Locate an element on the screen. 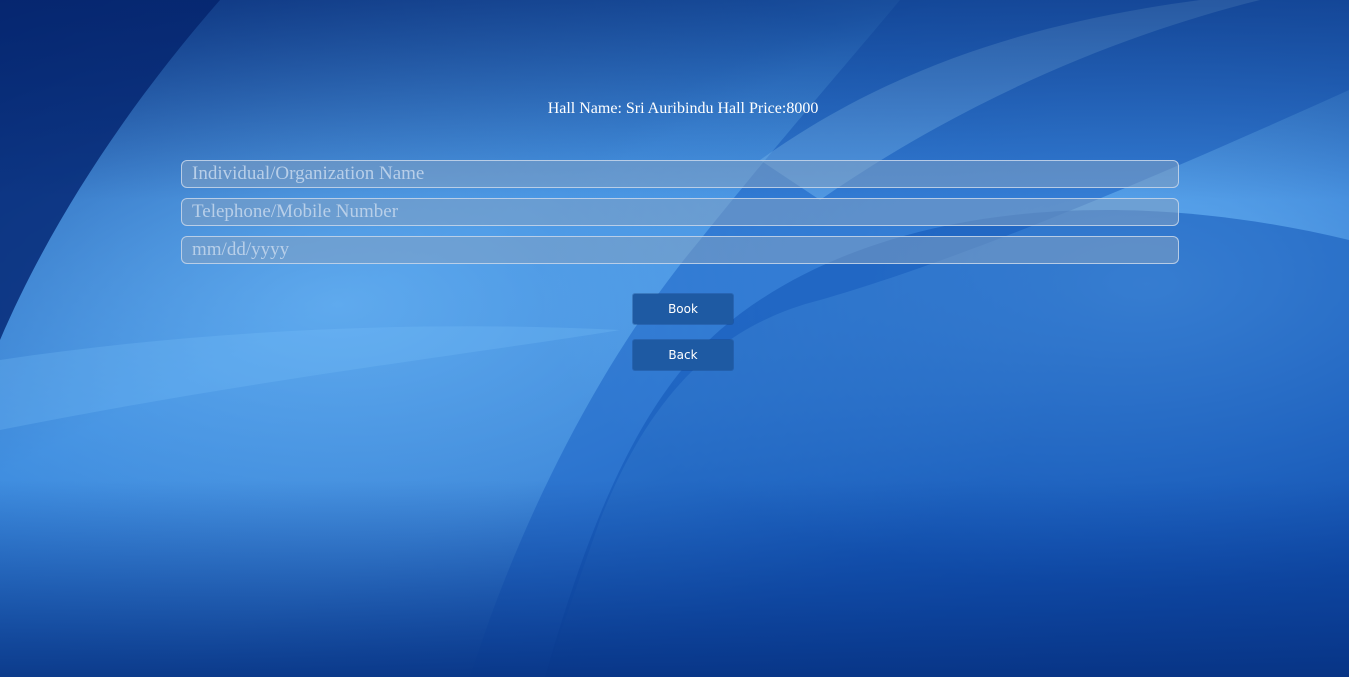 The image size is (1349, 677). back-button: Back is located at coordinates (683, 355).